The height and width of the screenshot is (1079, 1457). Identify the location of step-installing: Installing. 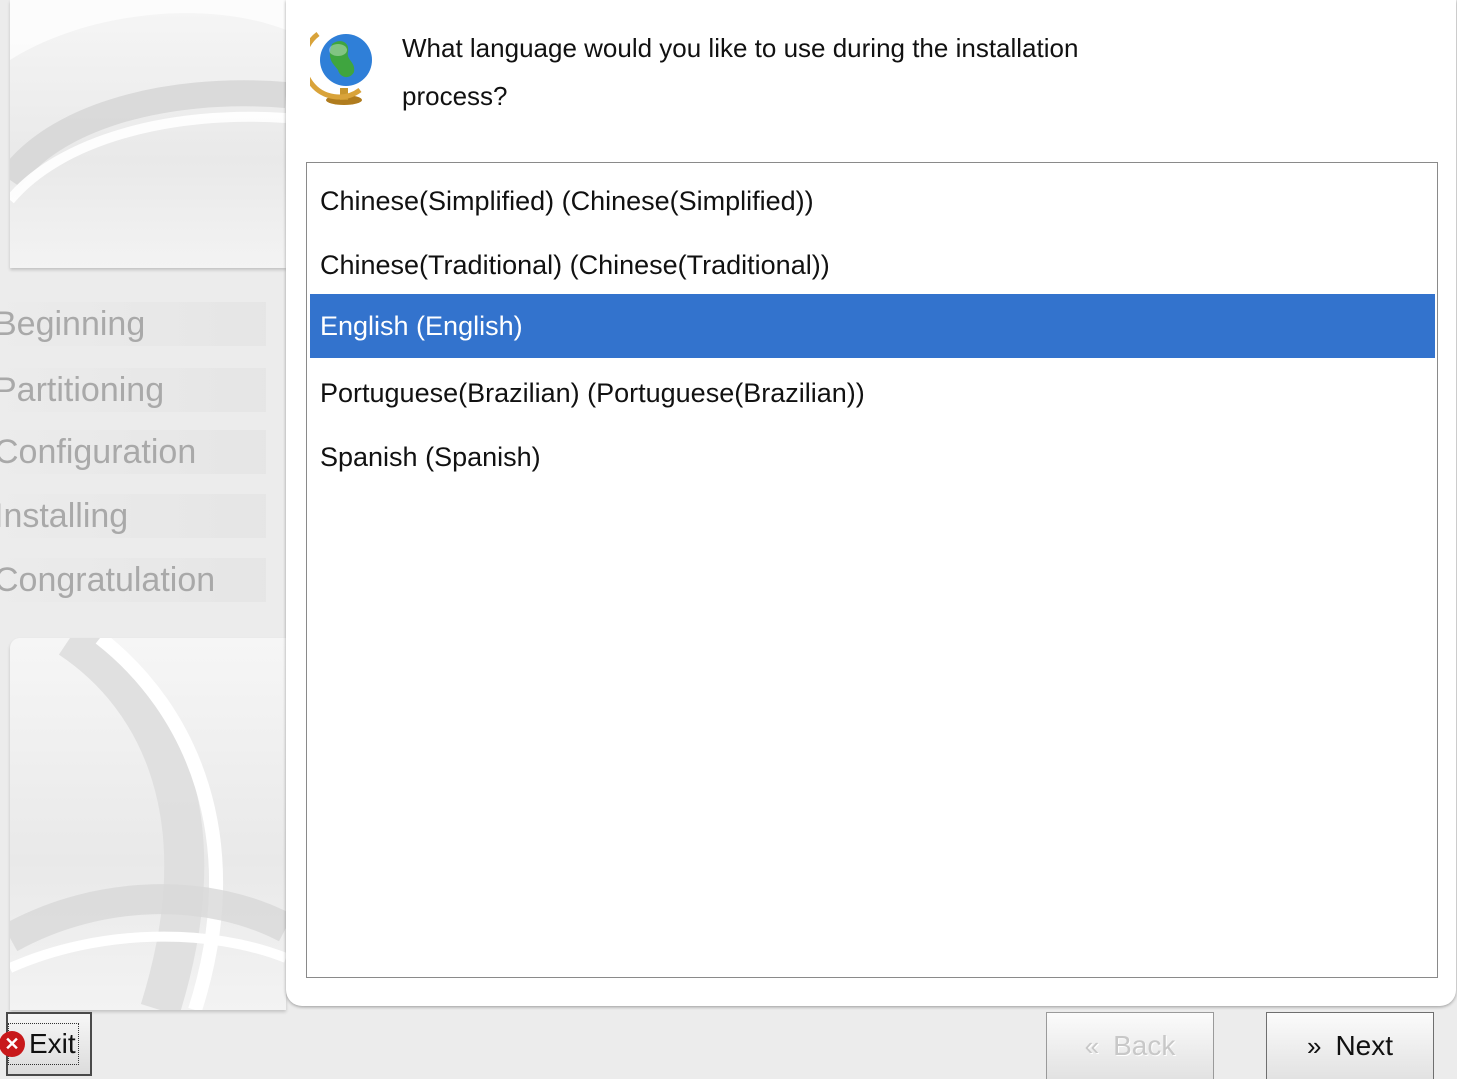
(133, 516).